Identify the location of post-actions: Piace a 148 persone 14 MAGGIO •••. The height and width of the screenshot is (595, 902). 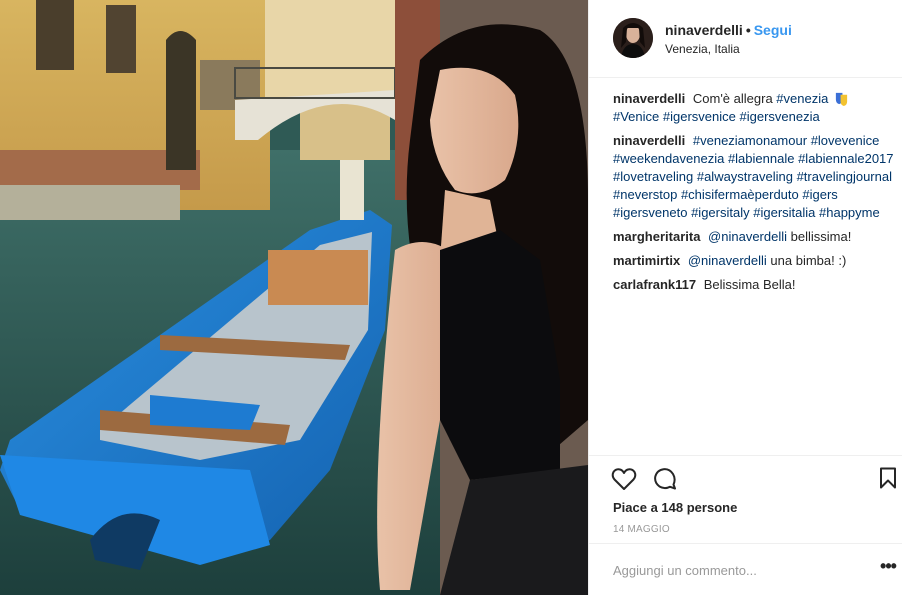
(745, 525).